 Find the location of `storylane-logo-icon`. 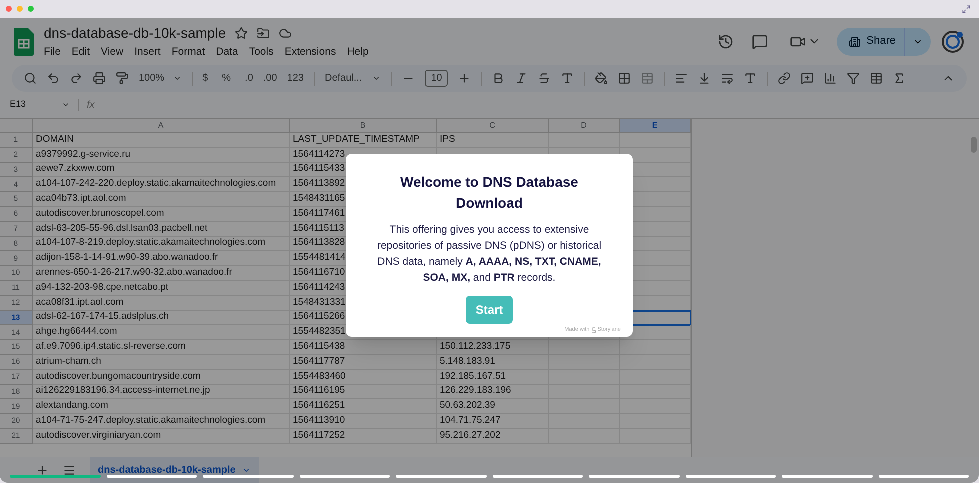

storylane-logo-icon is located at coordinates (594, 330).